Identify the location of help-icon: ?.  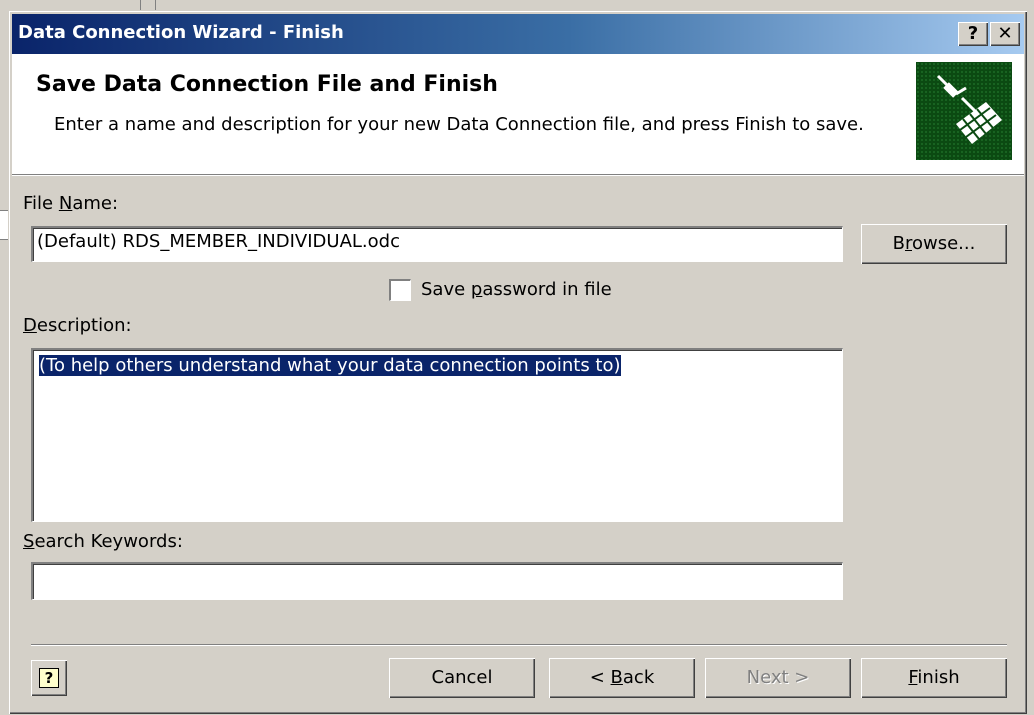
(49, 678).